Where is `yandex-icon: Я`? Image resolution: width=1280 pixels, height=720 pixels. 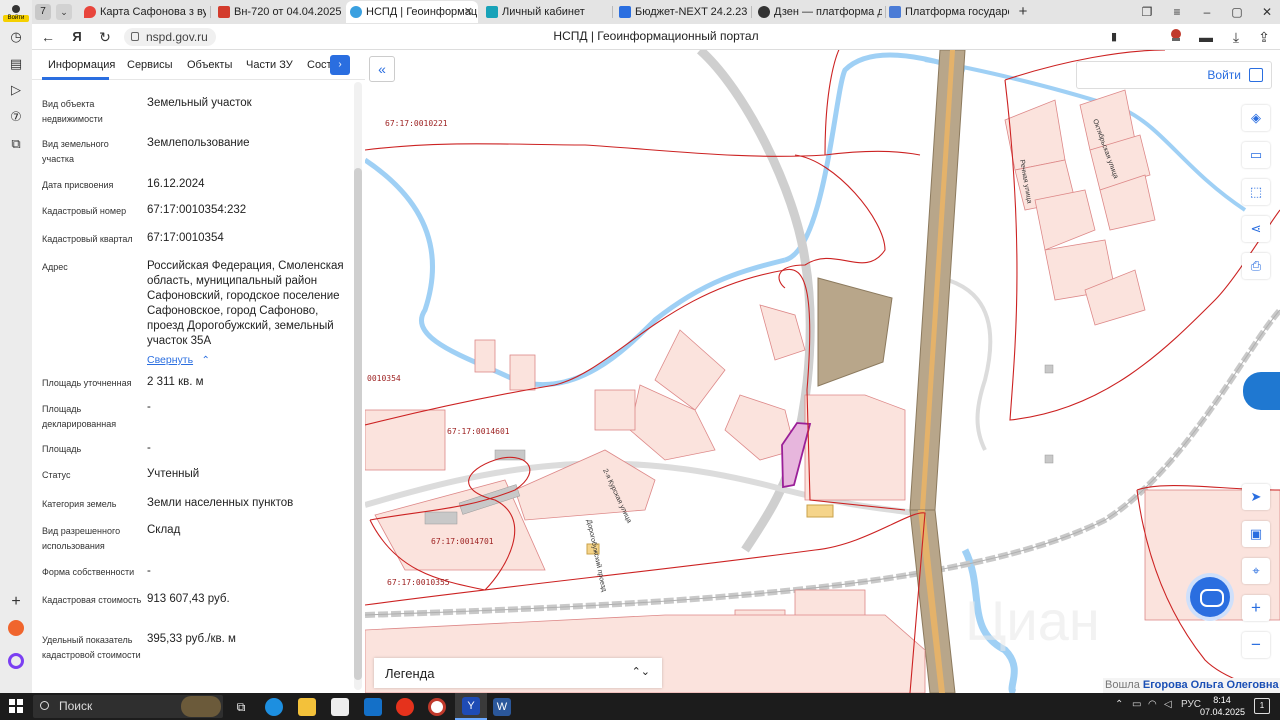
yandex-icon: Я is located at coordinates (77, 37).